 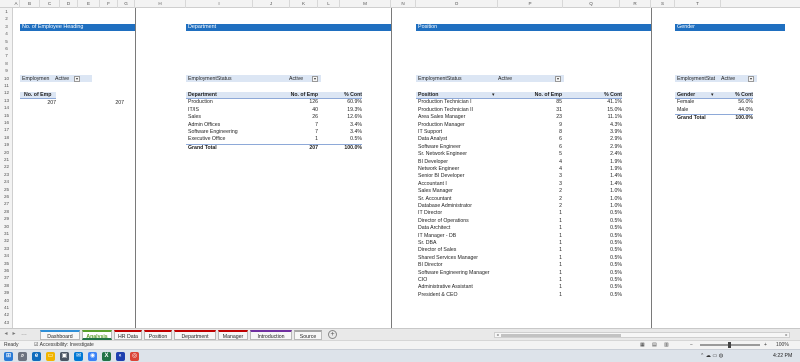 What do you see at coordinates (751, 79) in the screenshot?
I see `gender-filter-dropdown-icon: ▾` at bounding box center [751, 79].